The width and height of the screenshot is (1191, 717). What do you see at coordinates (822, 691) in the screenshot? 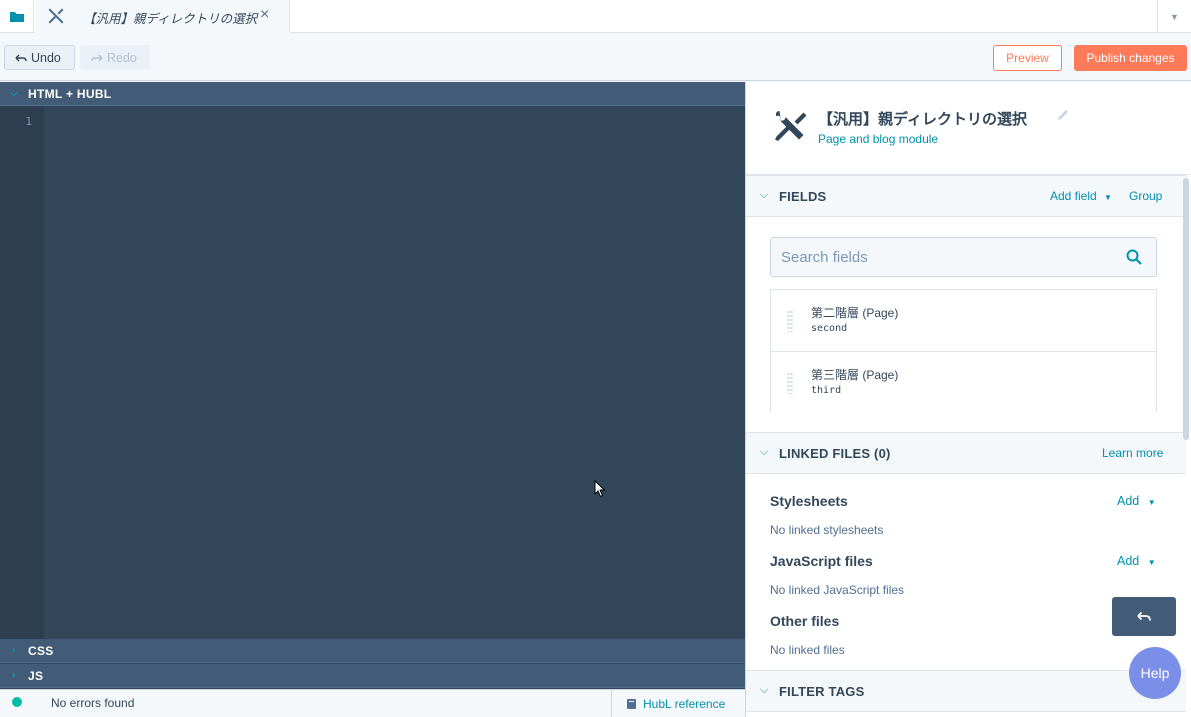
I see `filter-tags-title: FILTER TAGS` at bounding box center [822, 691].